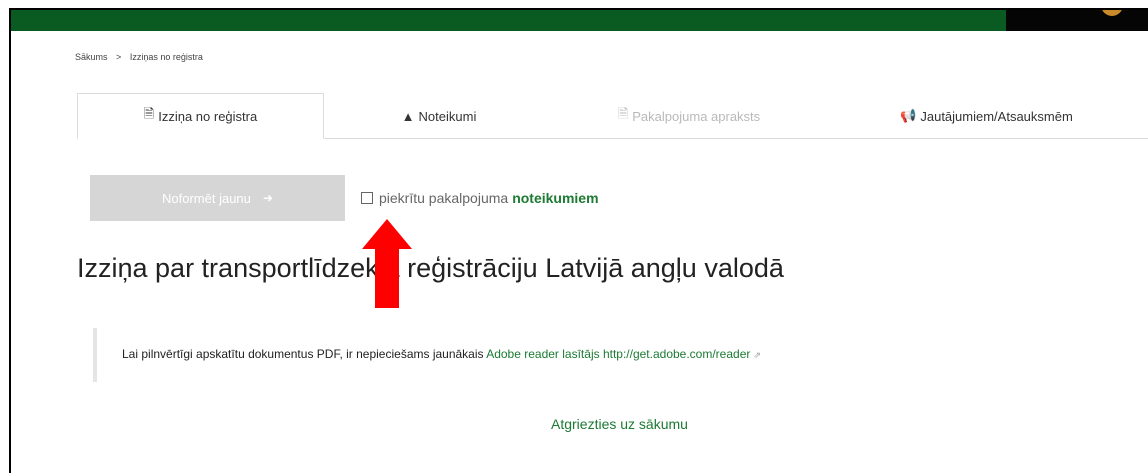  I want to click on arrow-right-icon: ➜, so click(267, 198).